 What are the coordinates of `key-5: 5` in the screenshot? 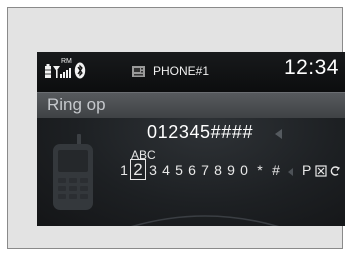 It's located at (179, 170).